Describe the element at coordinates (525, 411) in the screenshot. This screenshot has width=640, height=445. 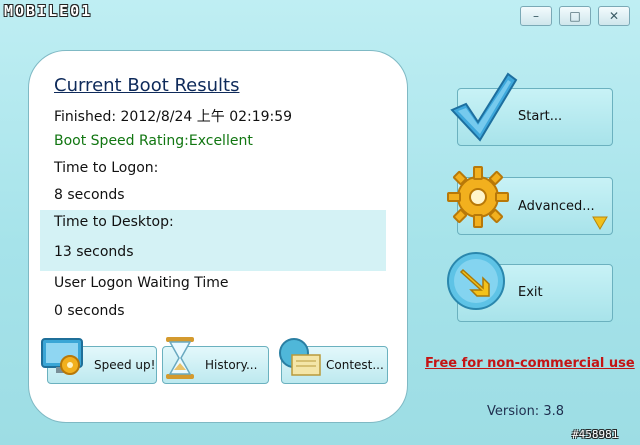
I see `version-text: Version: 3.8` at that location.